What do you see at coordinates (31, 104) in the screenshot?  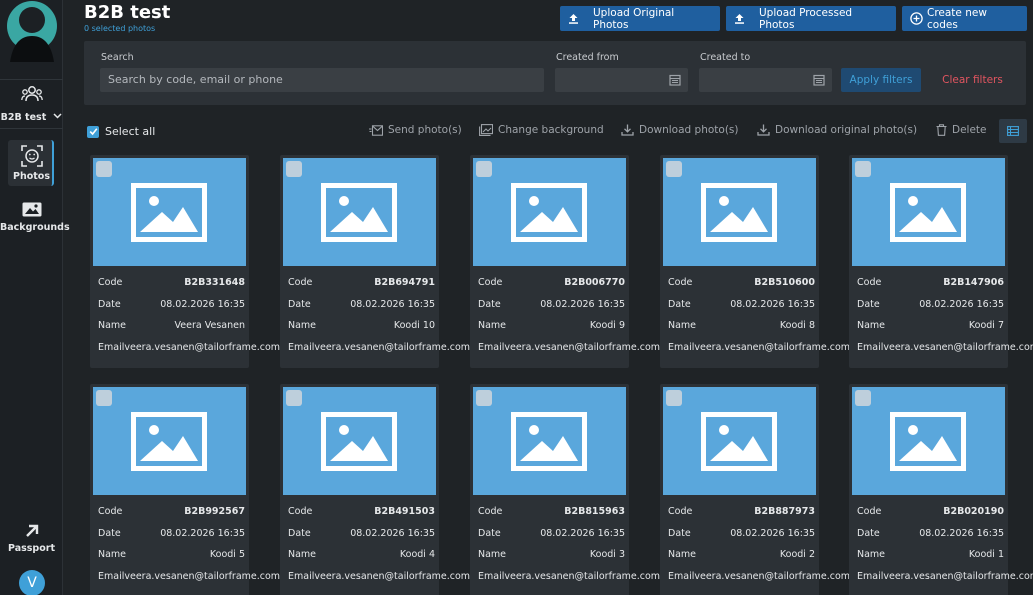 I see `org-switcher: B2B test` at bounding box center [31, 104].